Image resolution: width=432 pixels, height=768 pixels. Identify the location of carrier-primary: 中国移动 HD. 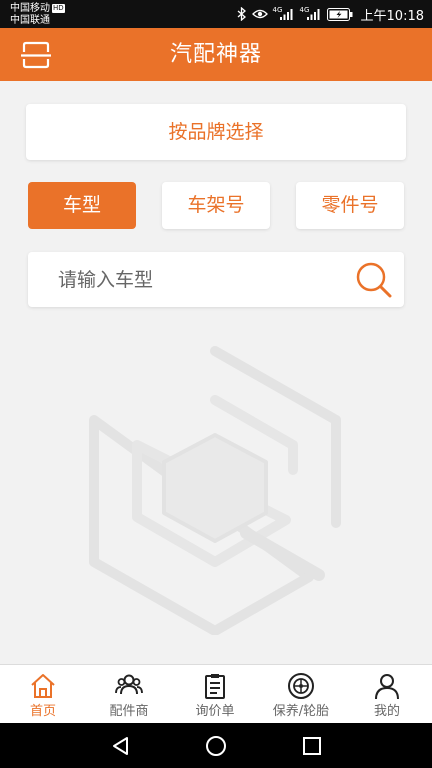
(37, 8).